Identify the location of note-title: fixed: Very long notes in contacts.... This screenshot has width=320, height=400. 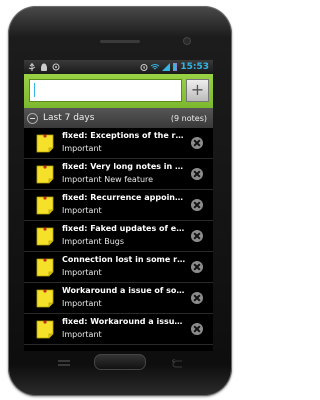
(124, 166).